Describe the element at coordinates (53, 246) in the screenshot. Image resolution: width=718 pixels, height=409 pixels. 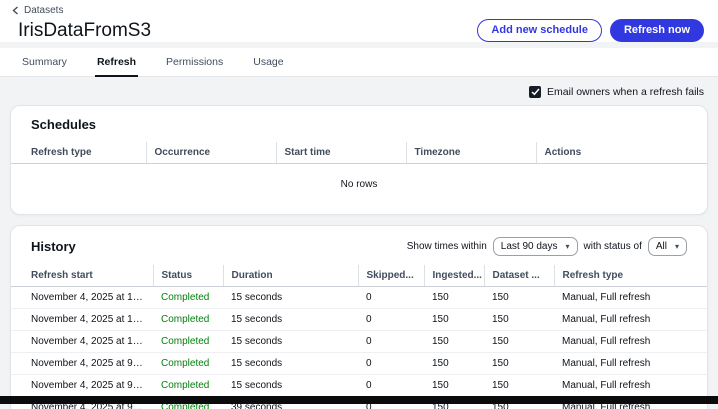
I see `history-heading: History` at that location.